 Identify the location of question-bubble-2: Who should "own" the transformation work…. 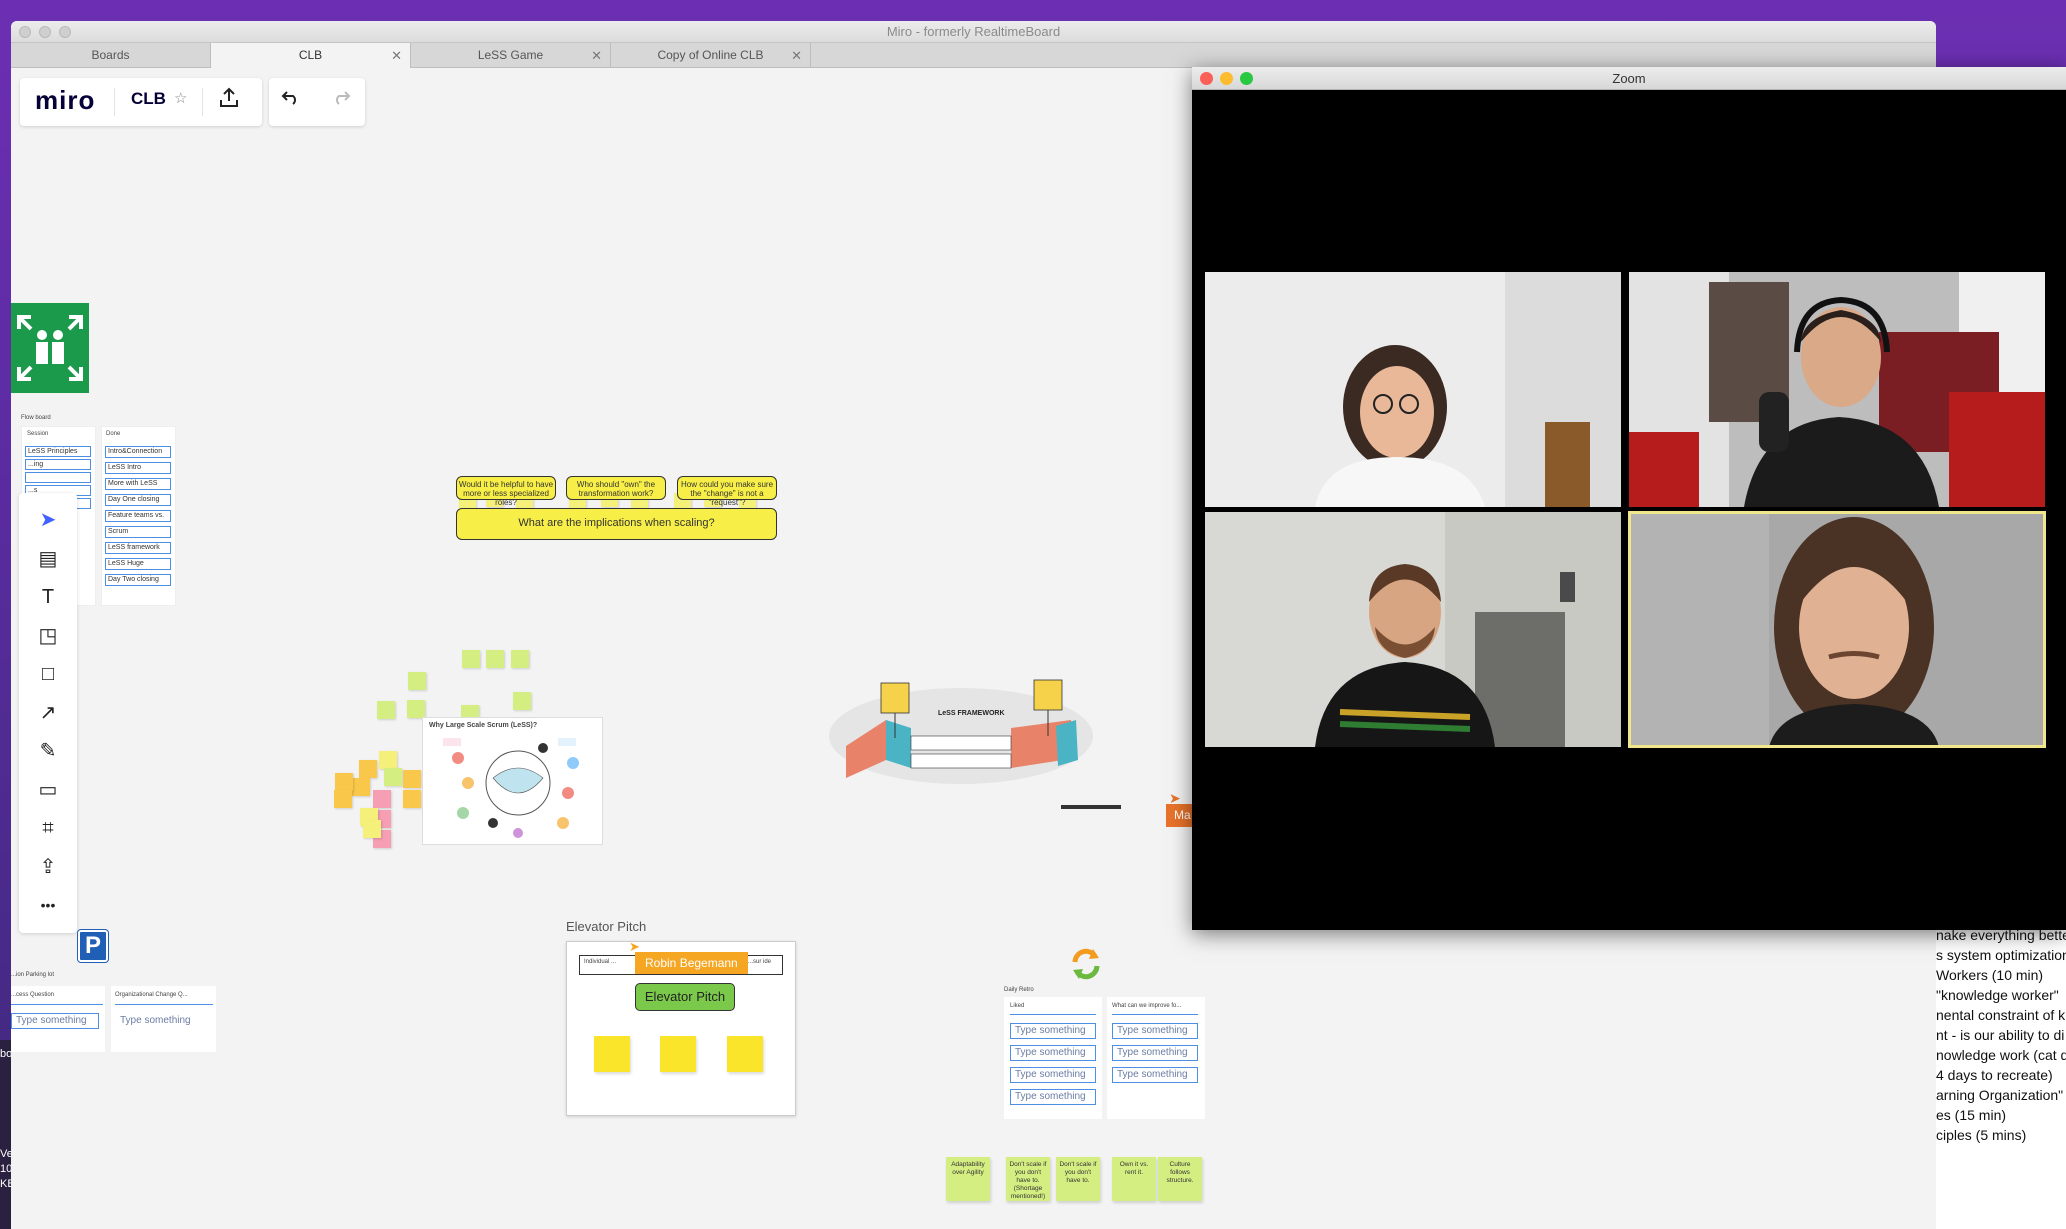
(616, 488).